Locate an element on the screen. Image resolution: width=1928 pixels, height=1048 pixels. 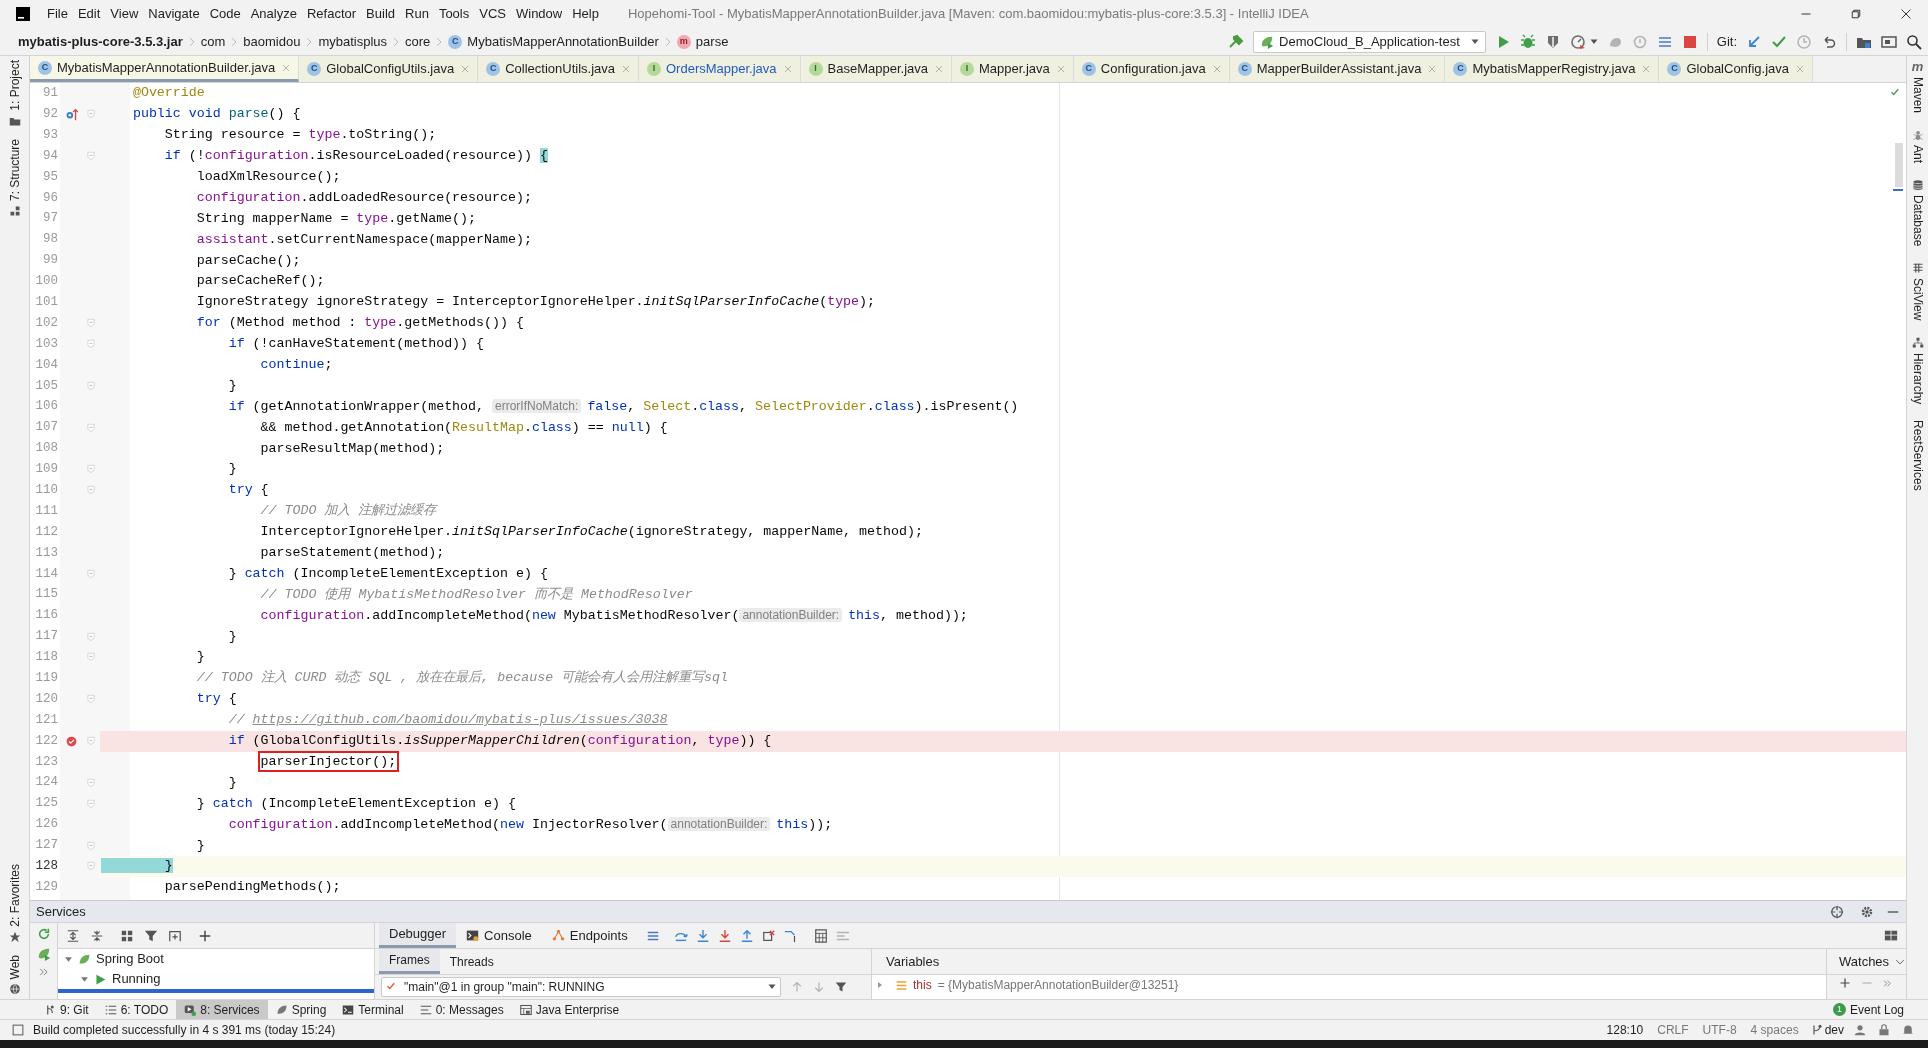
scrollbar-thumb is located at coordinates (1899, 165).